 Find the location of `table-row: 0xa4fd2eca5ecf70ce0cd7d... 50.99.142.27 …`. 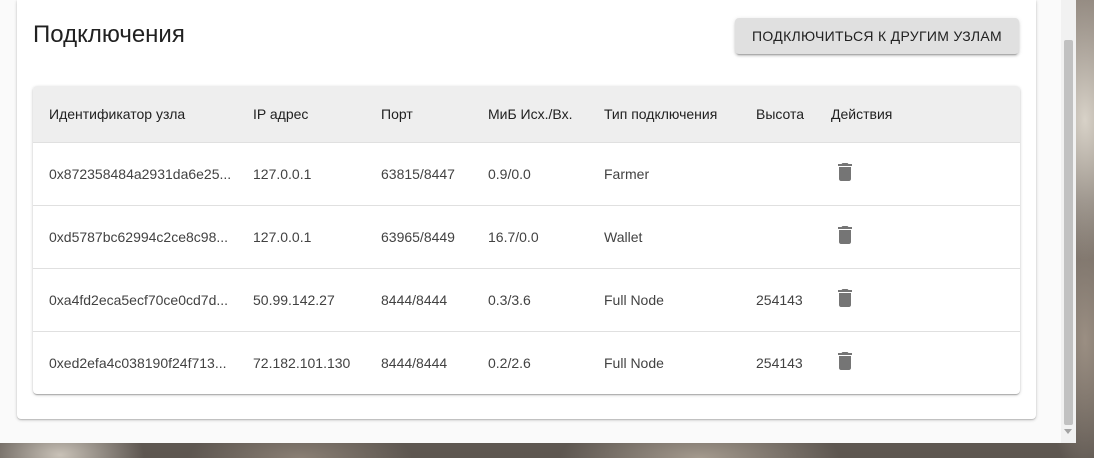

table-row: 0xa4fd2eca5ecf70ce0cd7d... 50.99.142.27 … is located at coordinates (526, 299).